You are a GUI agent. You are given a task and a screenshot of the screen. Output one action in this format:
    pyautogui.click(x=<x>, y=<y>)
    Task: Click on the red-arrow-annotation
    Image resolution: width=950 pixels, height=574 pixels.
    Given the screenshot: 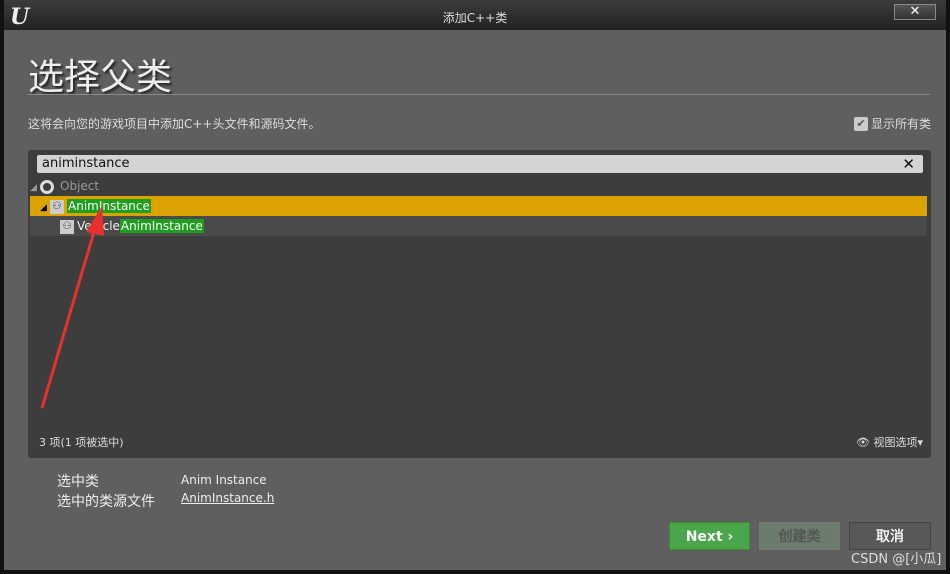 What is the action you would take?
    pyautogui.click(x=72, y=307)
    